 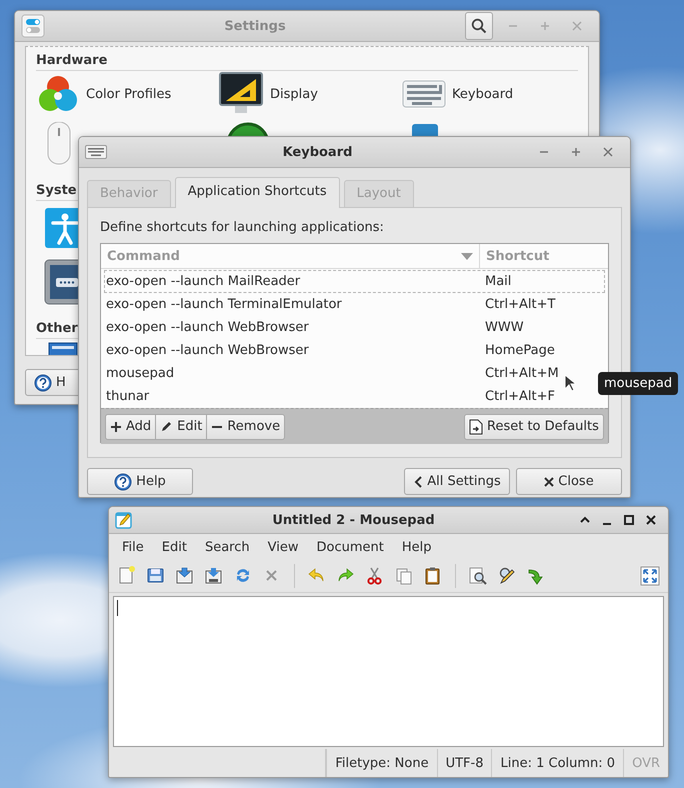 I want to click on command-cell-text: exo-open --launch TerminalEmulator, so click(x=224, y=304).